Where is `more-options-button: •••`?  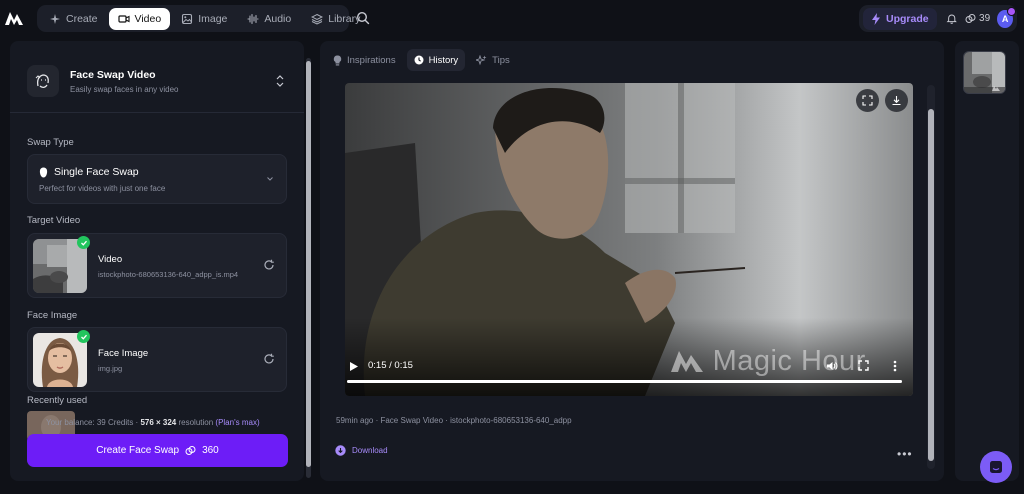
more-options-button: ••• is located at coordinates (905, 454).